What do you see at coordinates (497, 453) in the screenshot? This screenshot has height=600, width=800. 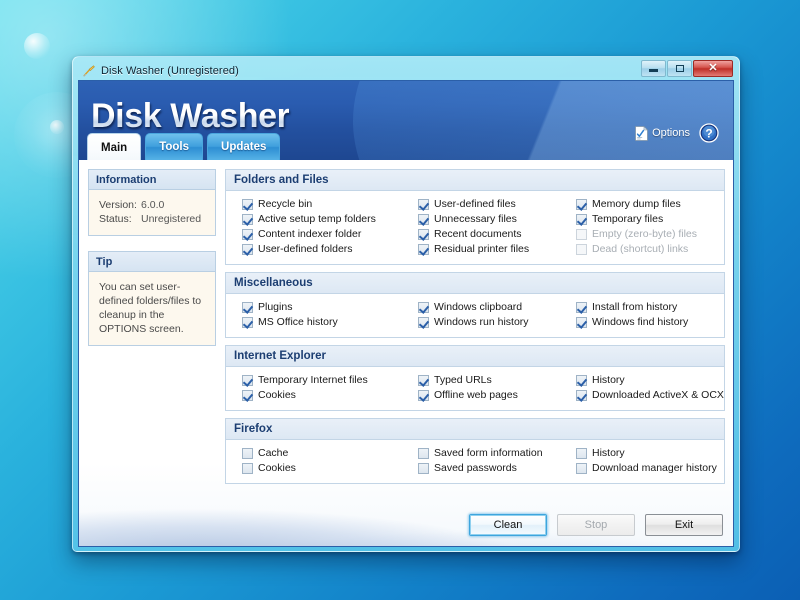 I see `checkbox-row: Saved form information` at bounding box center [497, 453].